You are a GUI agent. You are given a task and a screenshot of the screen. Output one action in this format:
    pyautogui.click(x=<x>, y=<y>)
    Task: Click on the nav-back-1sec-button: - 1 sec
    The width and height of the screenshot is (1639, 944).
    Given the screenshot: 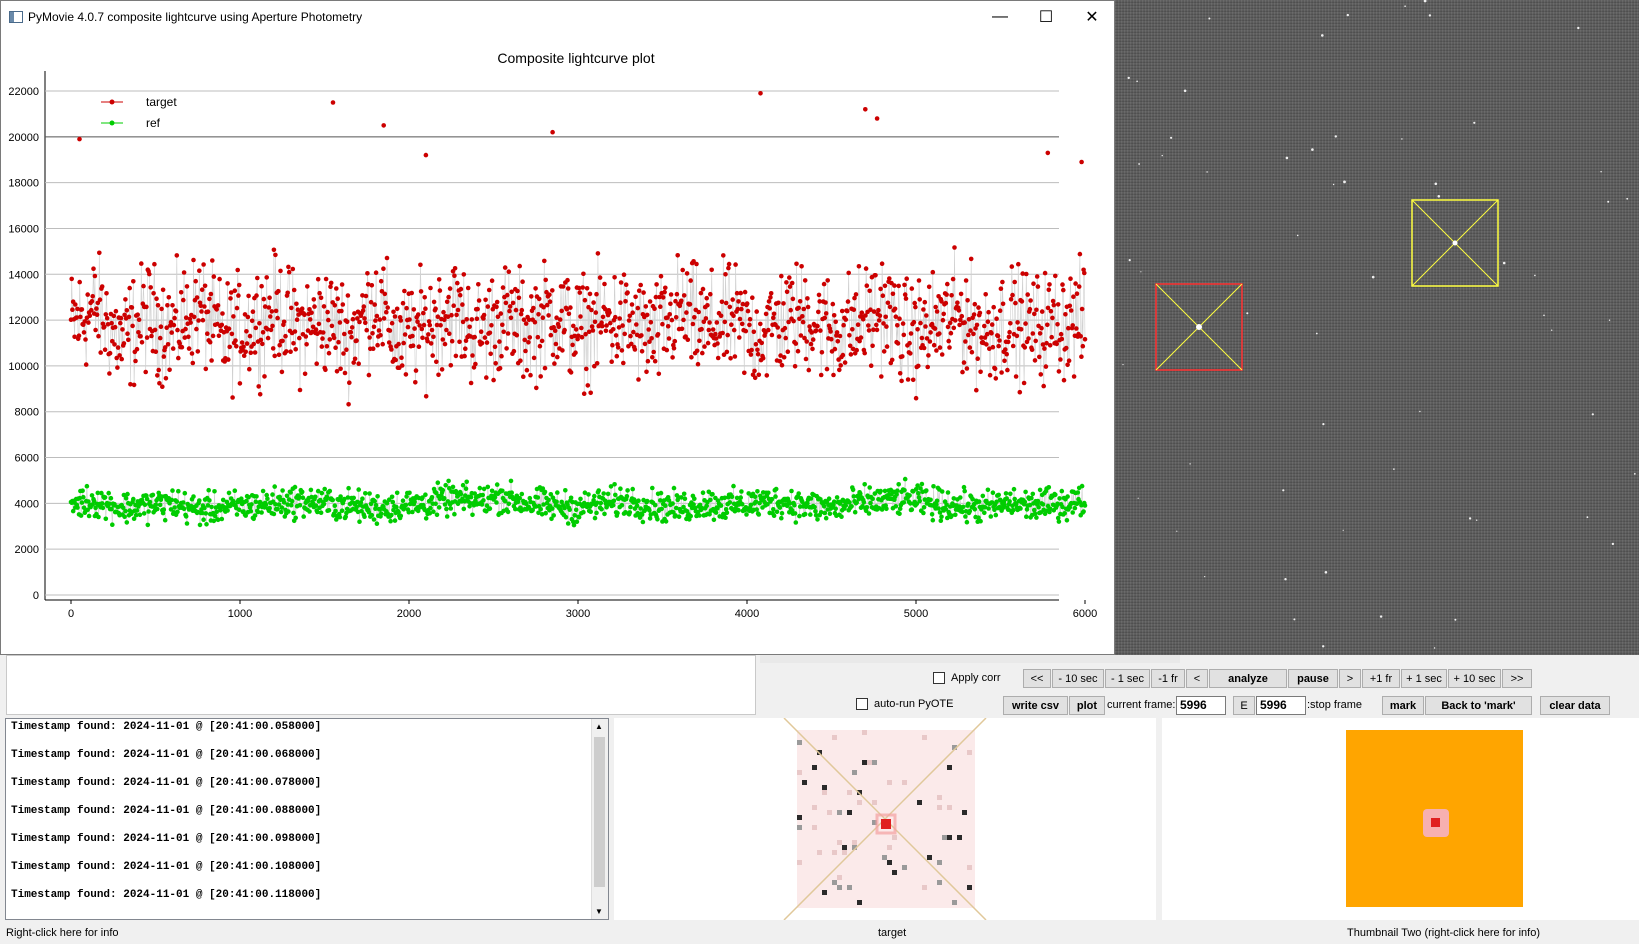 What is the action you would take?
    pyautogui.click(x=1127, y=678)
    